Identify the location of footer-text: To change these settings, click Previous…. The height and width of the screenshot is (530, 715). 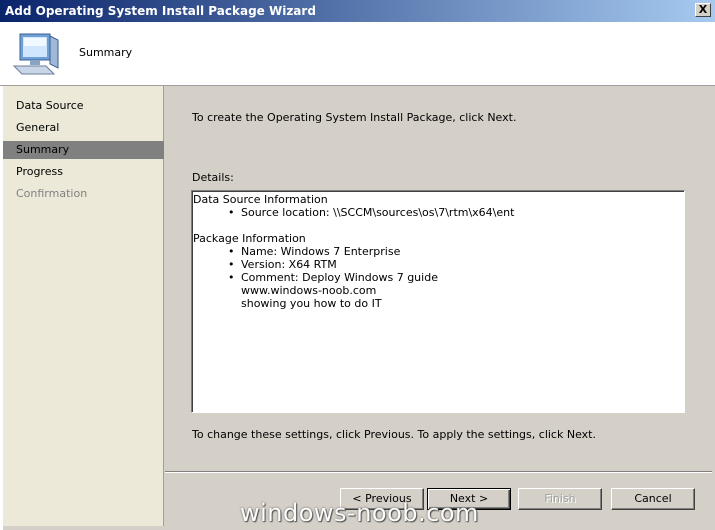
(394, 434).